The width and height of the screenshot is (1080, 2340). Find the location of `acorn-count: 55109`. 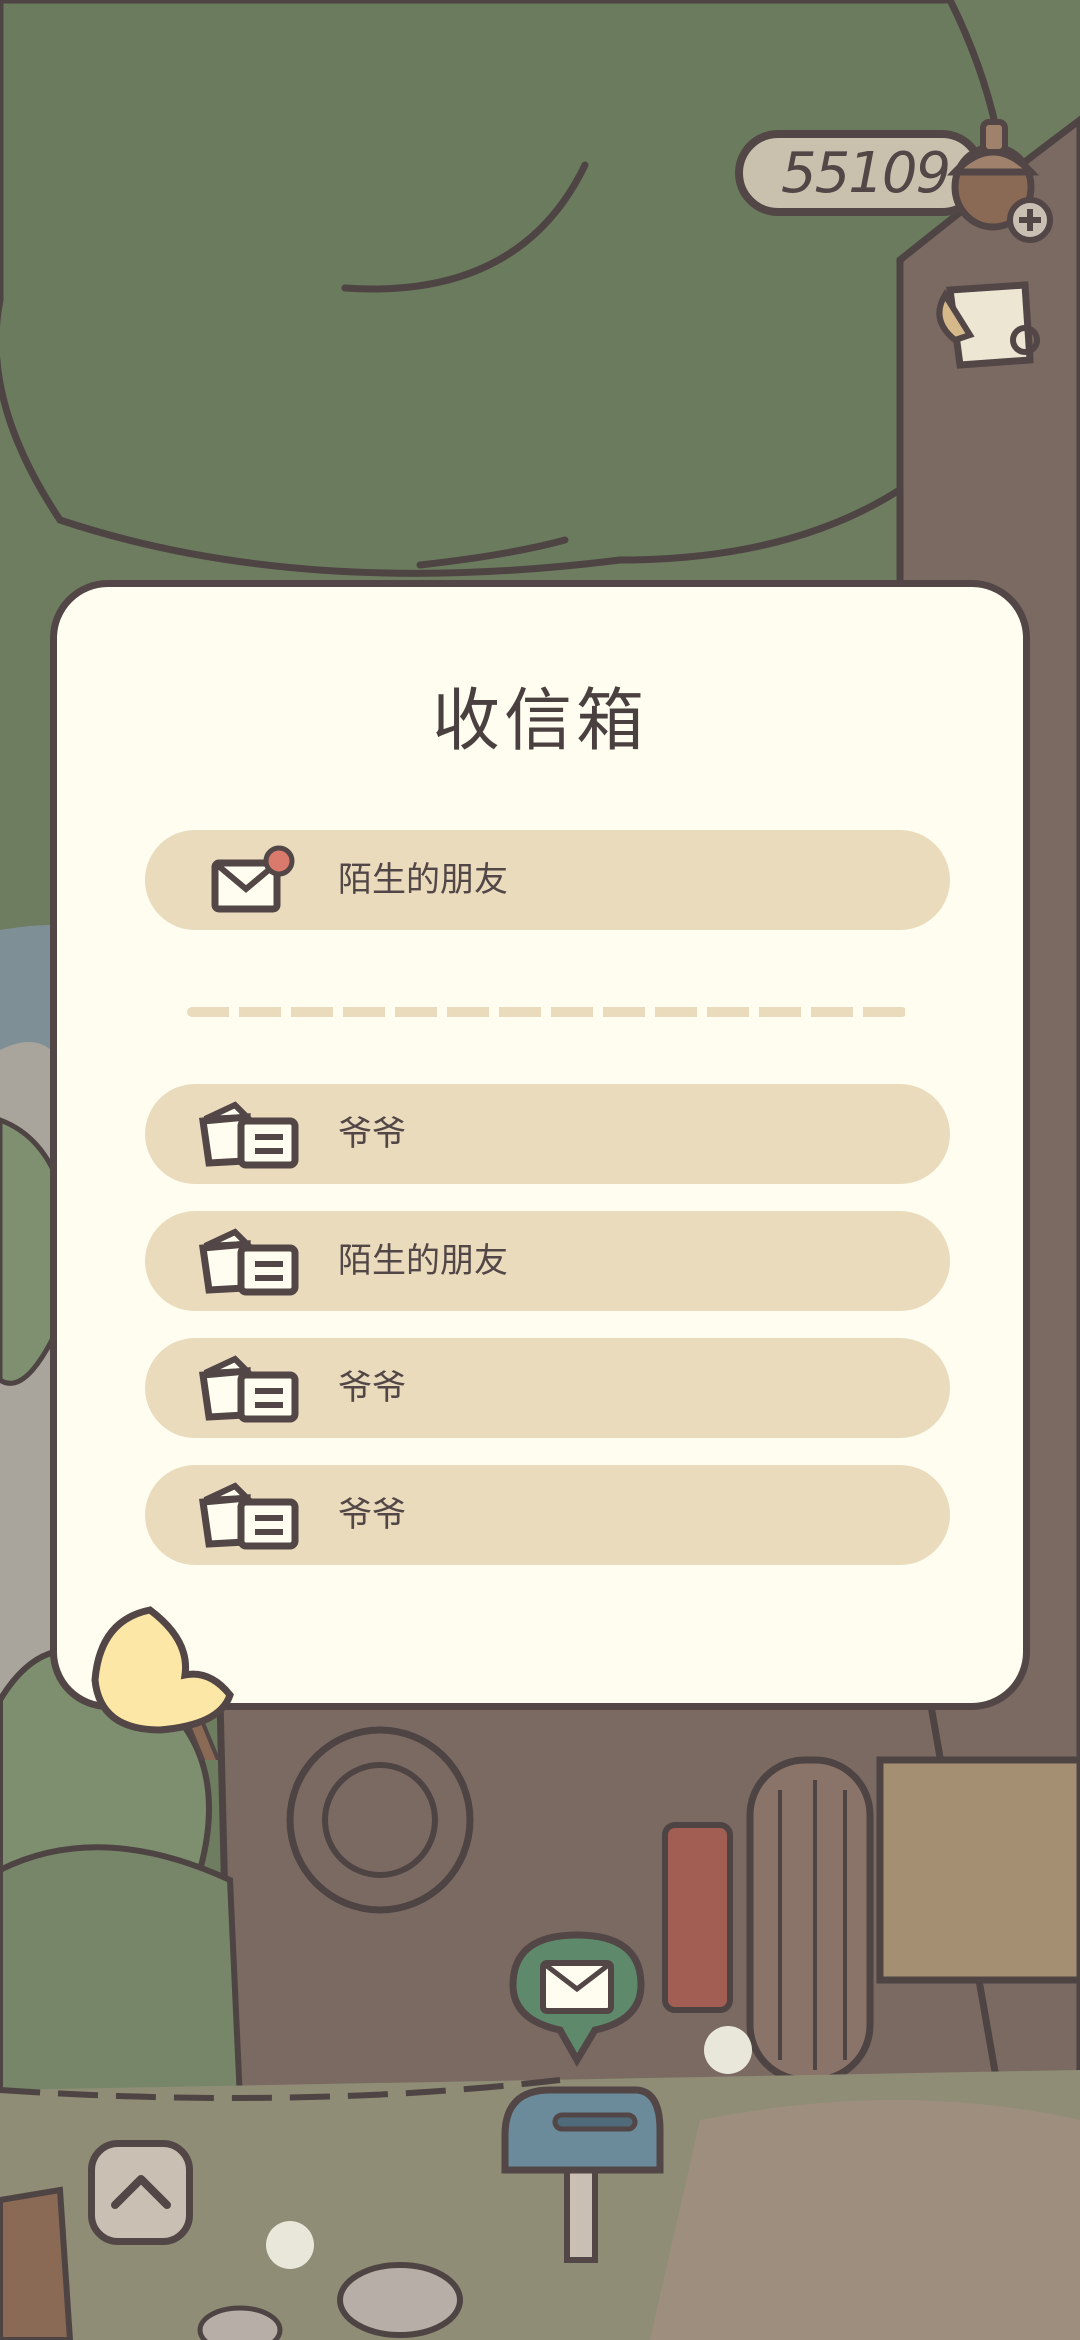

acorn-count: 55109 is located at coordinates (866, 173).